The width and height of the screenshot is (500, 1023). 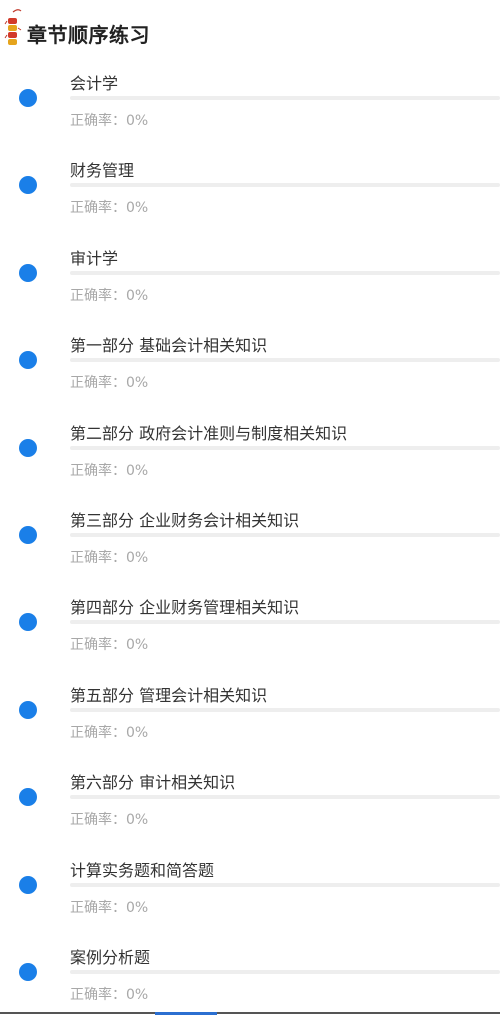 What do you see at coordinates (169, 346) in the screenshot?
I see `chapter-title: 第一部分 基础会计相关知识` at bounding box center [169, 346].